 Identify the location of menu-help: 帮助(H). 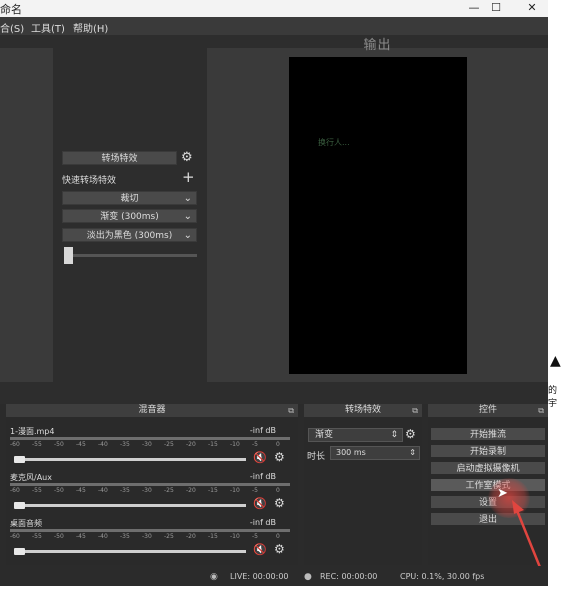
(90, 27).